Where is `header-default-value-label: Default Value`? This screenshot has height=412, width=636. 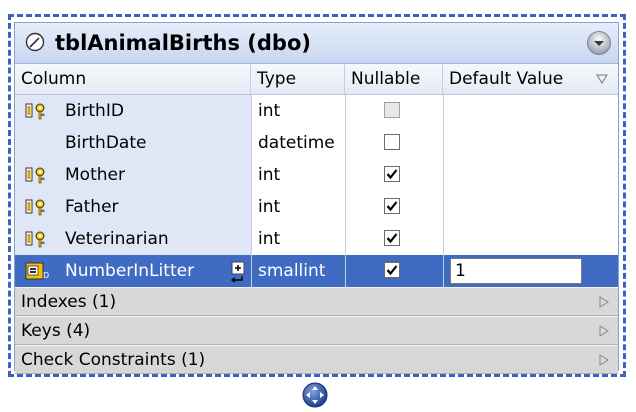 header-default-value-label: Default Value is located at coordinates (506, 79).